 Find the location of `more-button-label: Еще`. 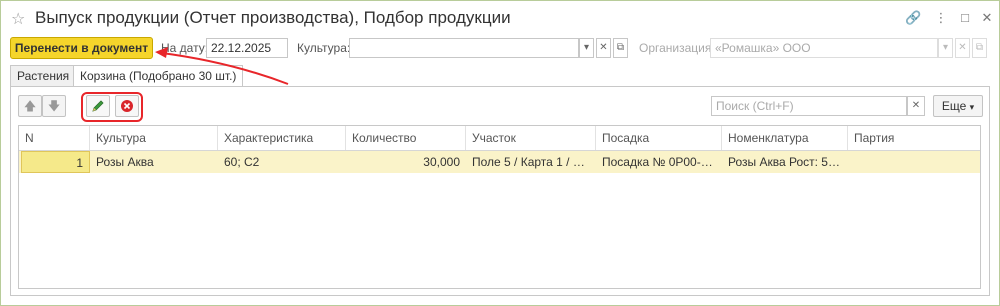

more-button-label: Еще is located at coordinates (954, 106).